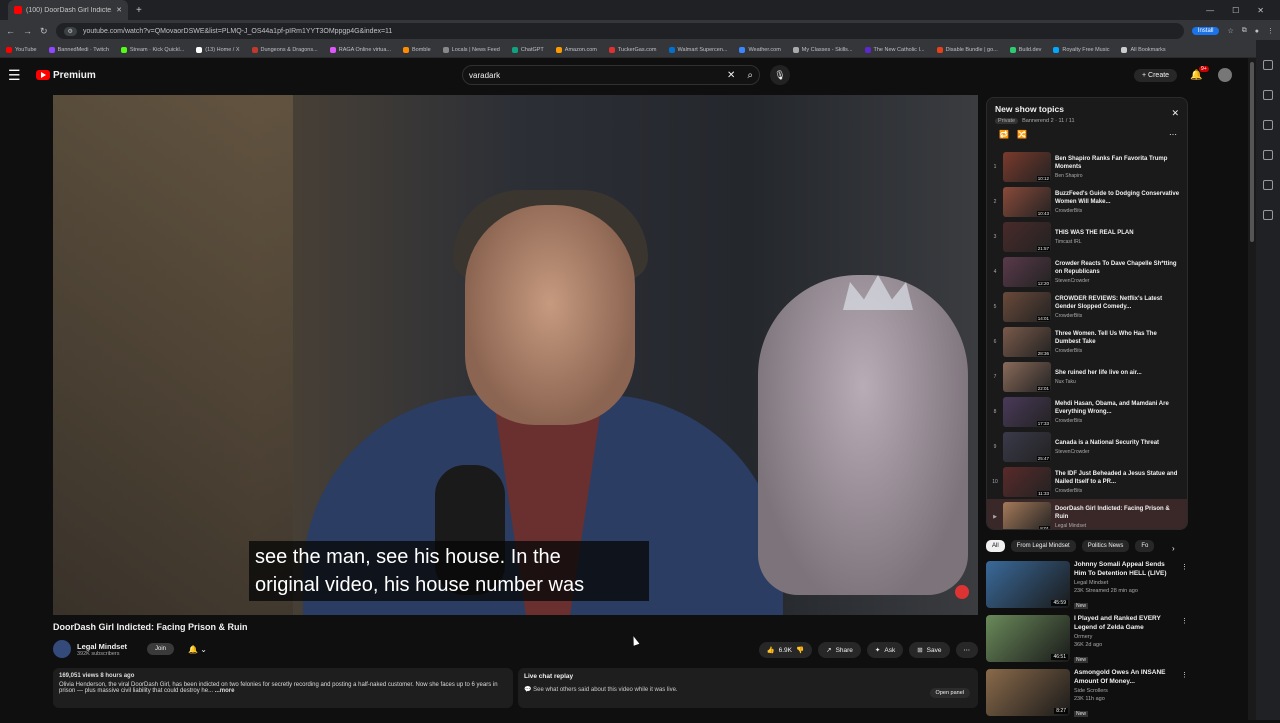  What do you see at coordinates (78, 49) in the screenshot?
I see `bookmark-item: BannedMedi · Twitch` at bounding box center [78, 49].